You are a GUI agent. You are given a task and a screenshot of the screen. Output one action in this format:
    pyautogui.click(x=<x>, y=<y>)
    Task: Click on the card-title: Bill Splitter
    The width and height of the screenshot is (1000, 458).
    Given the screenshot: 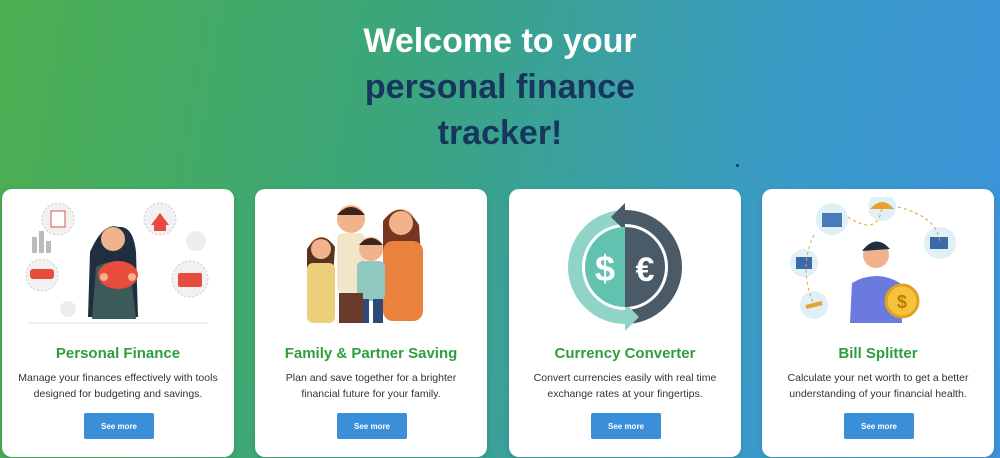 What is the action you would take?
    pyautogui.click(x=878, y=353)
    